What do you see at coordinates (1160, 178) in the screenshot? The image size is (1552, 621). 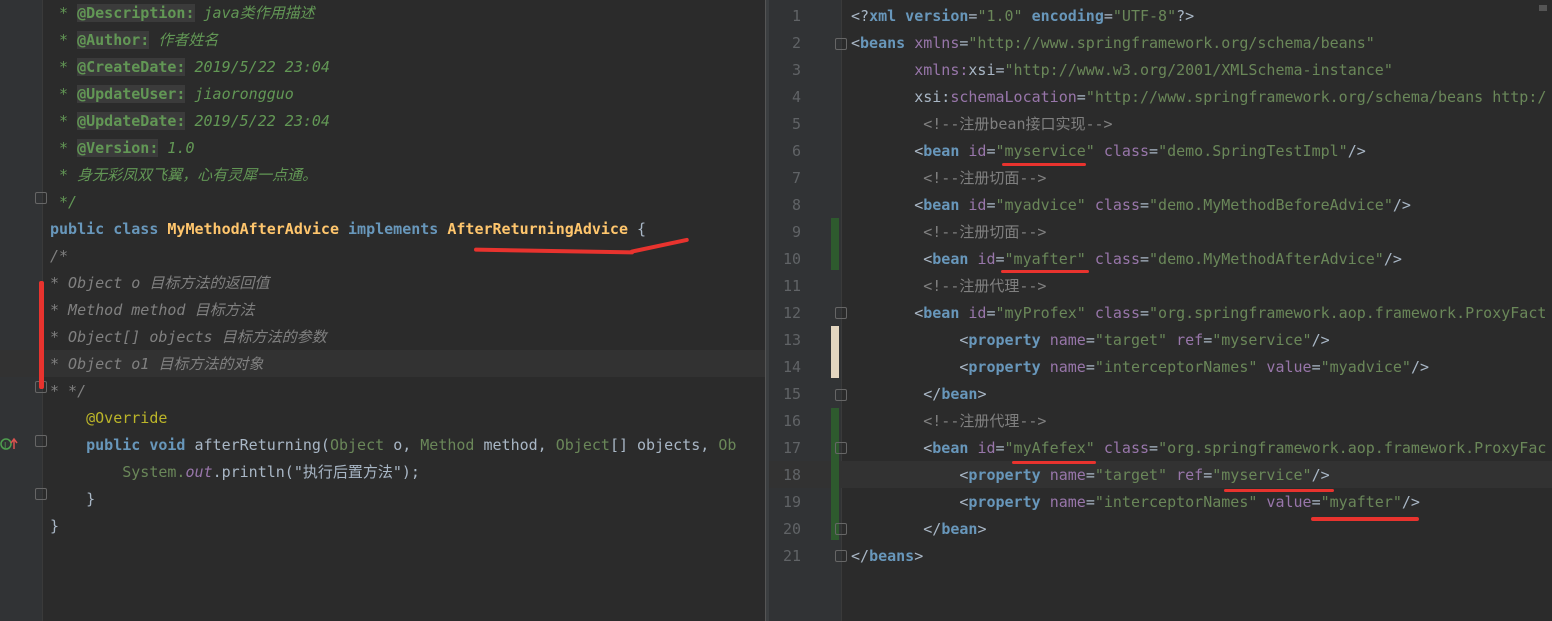 I see `code-line: 7 <!--注册切面-->` at bounding box center [1160, 178].